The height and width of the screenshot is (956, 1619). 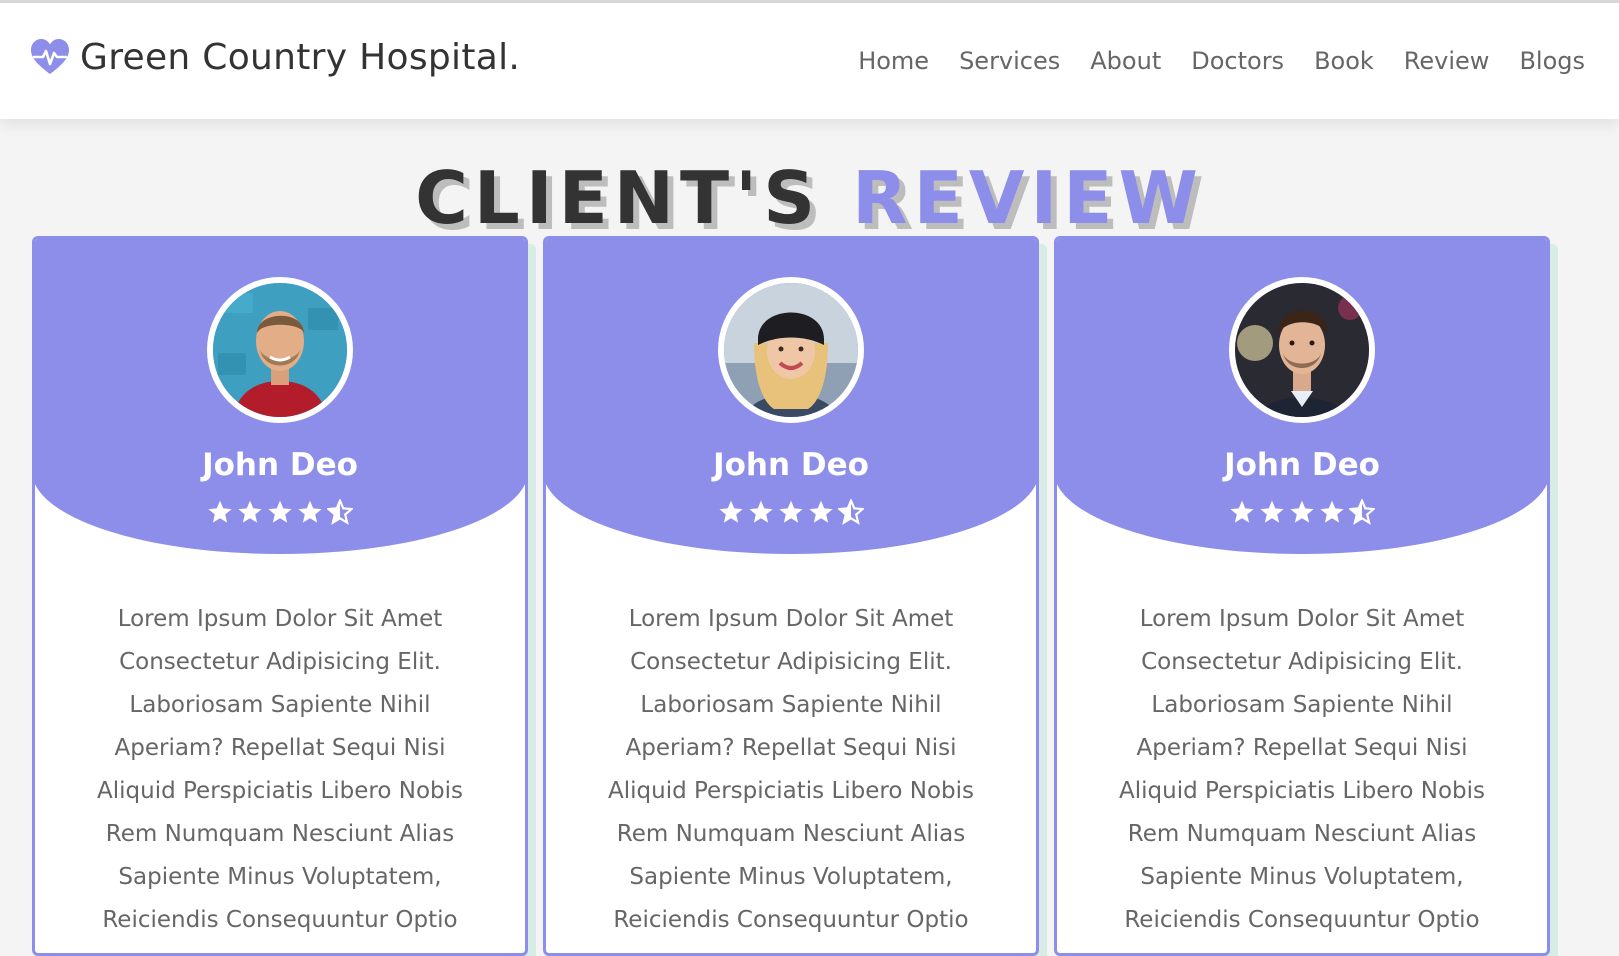 I want to click on nav-blogs: Blogs, so click(x=1552, y=61).